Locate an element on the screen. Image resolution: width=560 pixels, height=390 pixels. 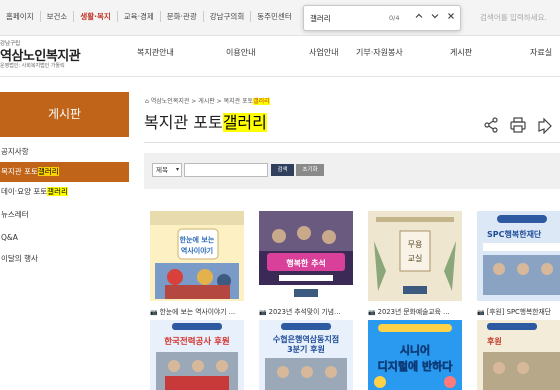
nav-donation: 기부·자원봉사 is located at coordinates (379, 52).